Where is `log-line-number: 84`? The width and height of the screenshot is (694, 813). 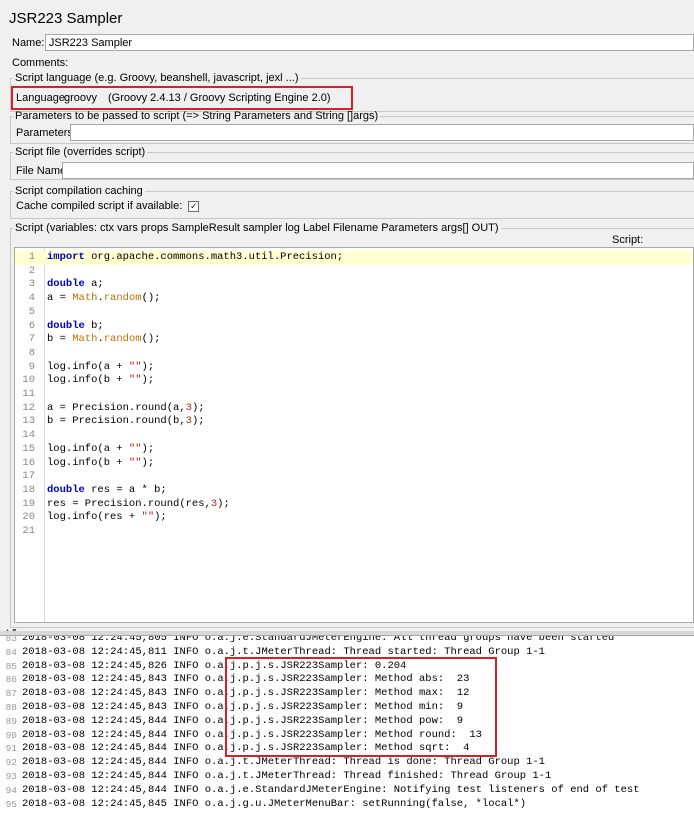 log-line-number: 84 is located at coordinates (11, 652).